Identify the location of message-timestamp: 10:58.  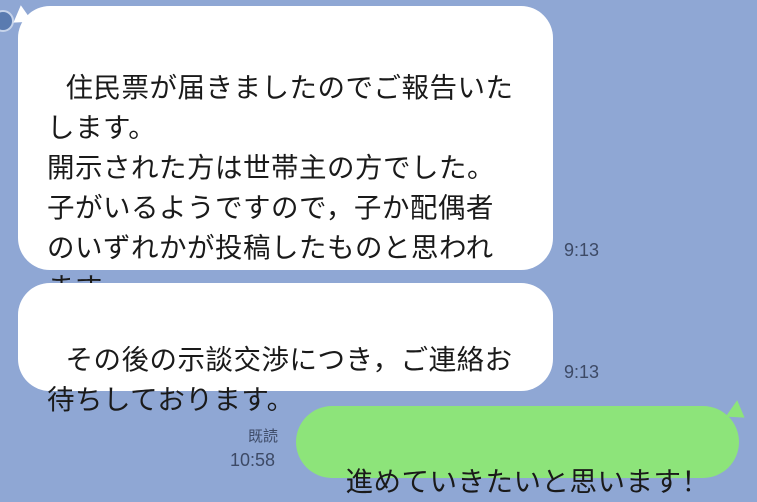
(253, 460).